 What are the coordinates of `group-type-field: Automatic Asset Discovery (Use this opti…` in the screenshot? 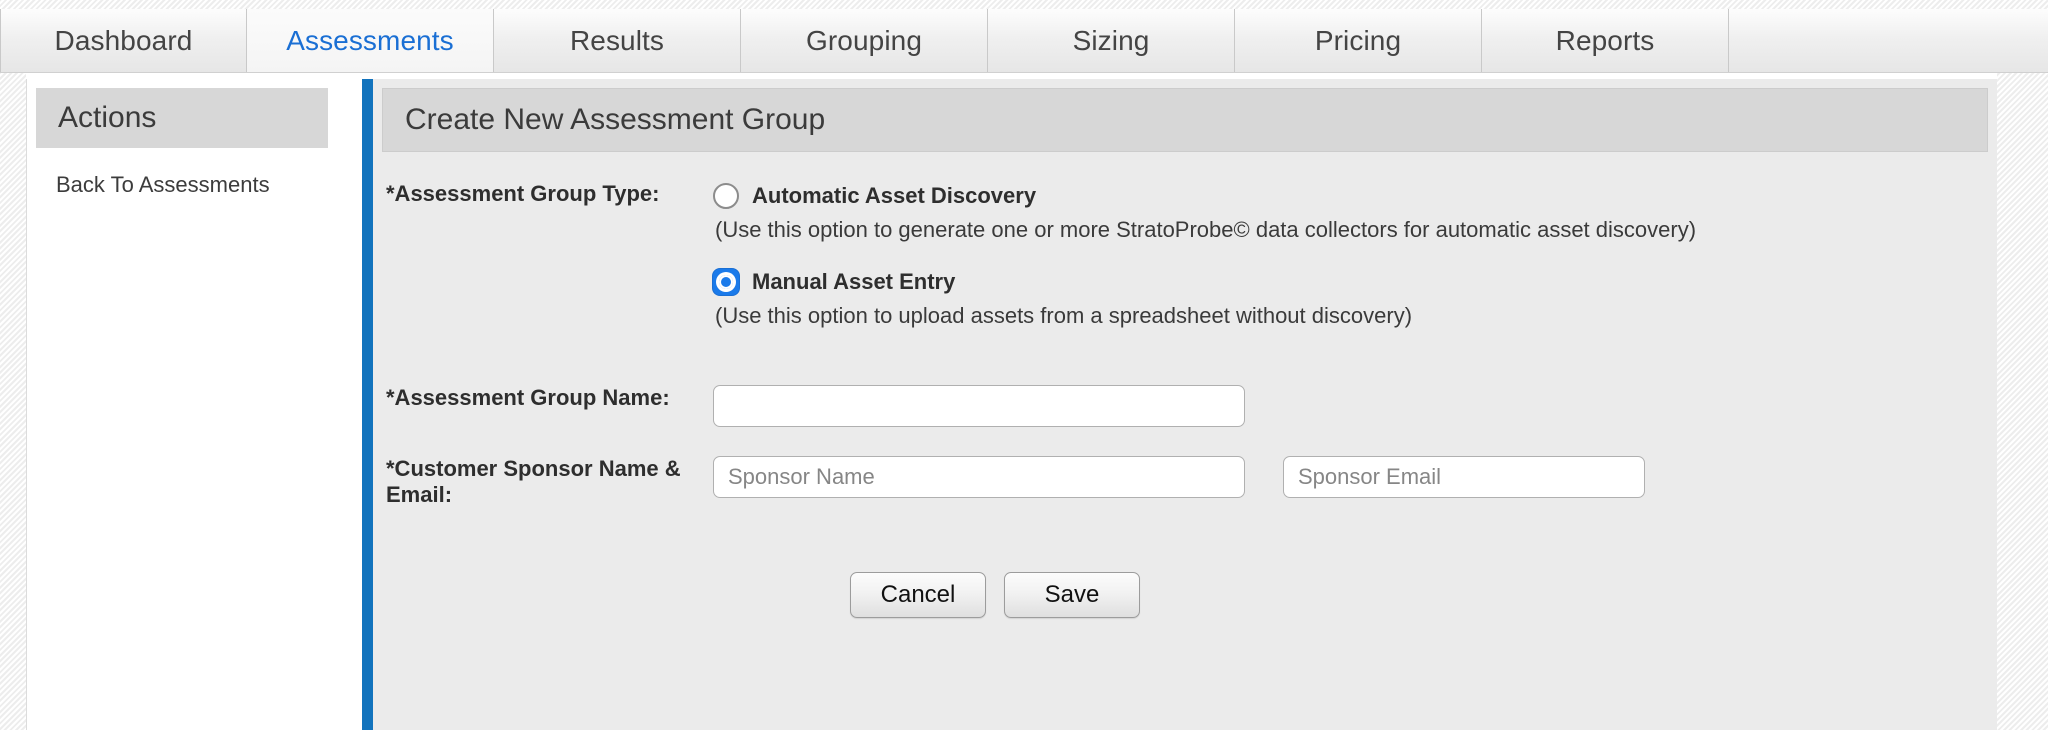 It's located at (1355, 268).